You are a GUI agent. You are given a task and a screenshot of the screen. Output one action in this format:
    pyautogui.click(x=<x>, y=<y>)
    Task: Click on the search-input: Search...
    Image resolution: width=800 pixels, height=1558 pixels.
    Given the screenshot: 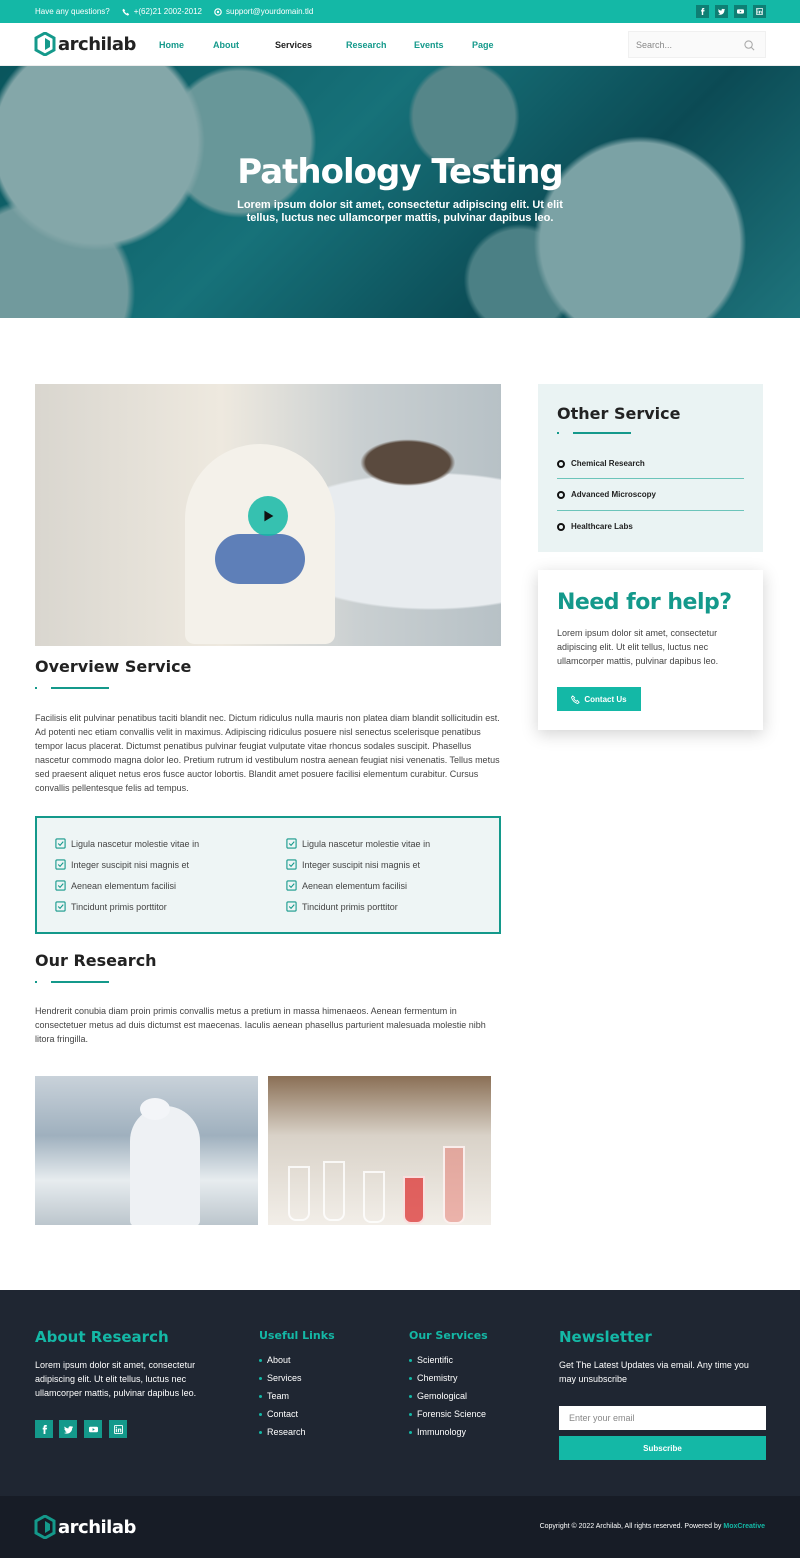 What is the action you would take?
    pyautogui.click(x=697, y=44)
    